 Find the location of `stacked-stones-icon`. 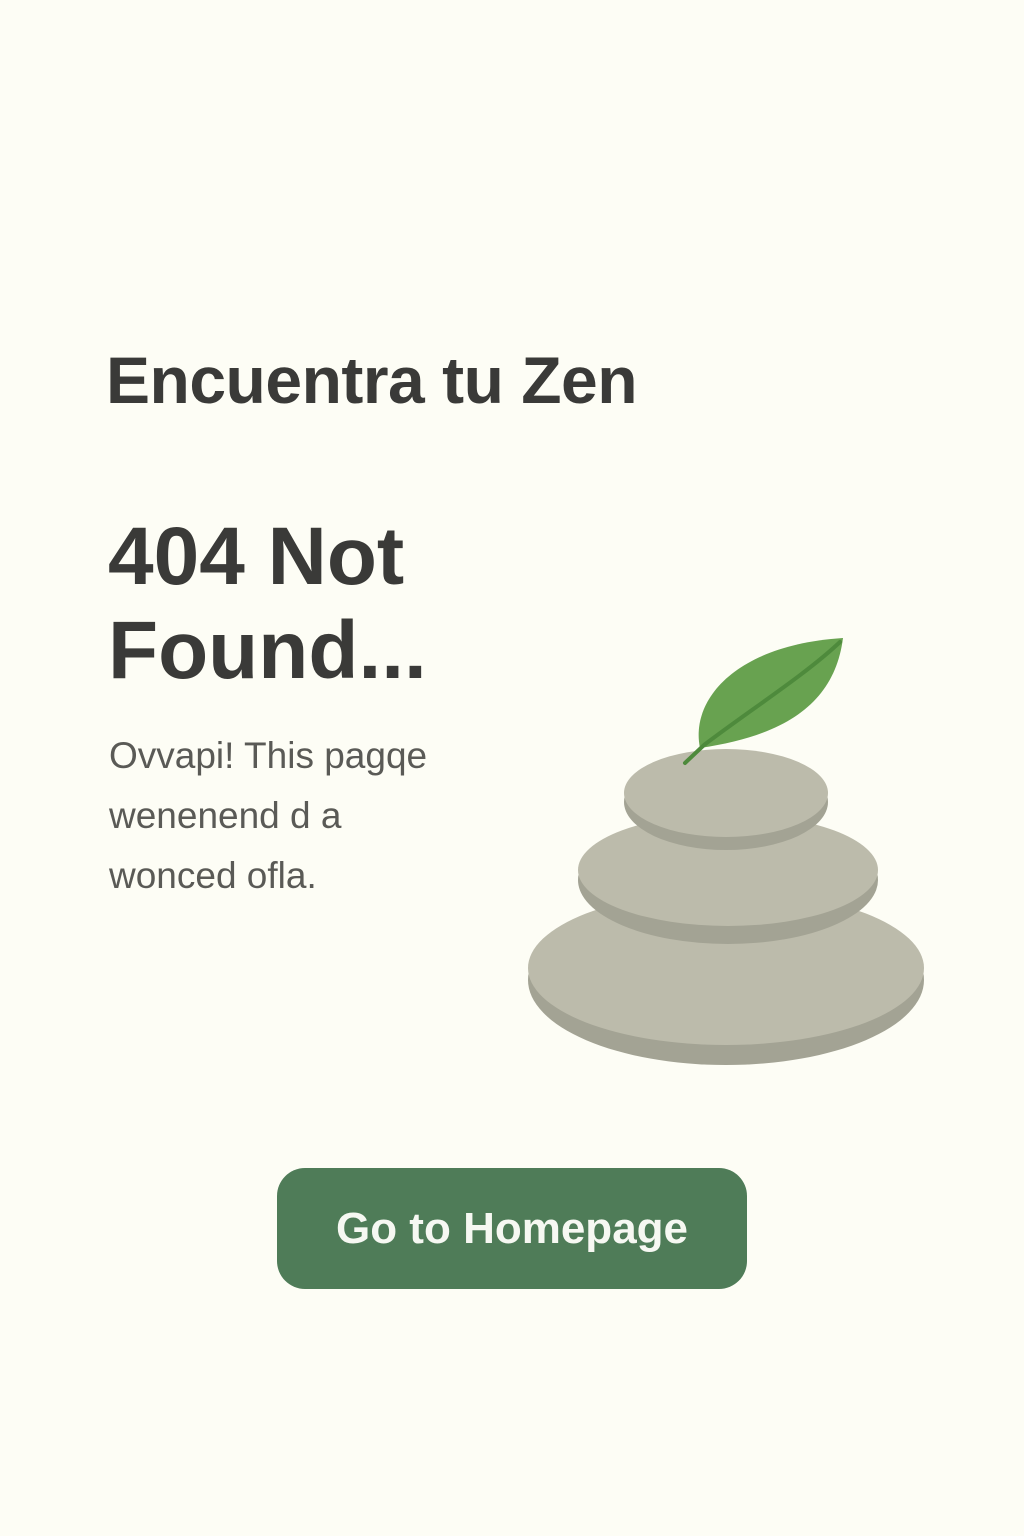

stacked-stones-icon is located at coordinates (726, 851).